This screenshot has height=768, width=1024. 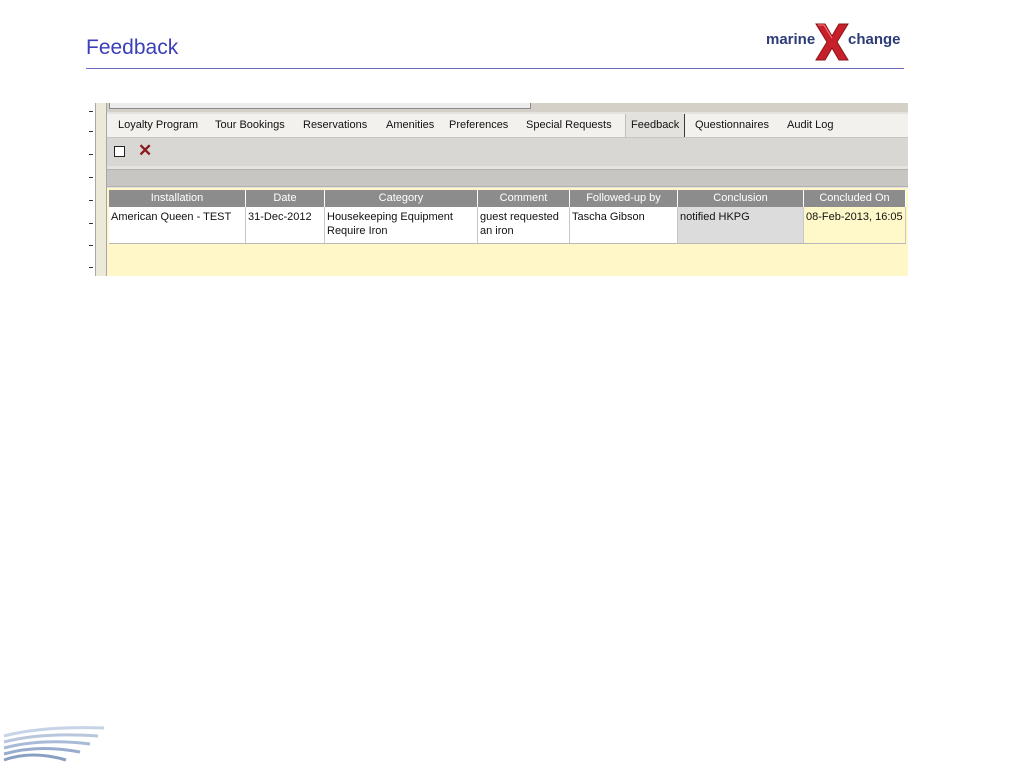 What do you see at coordinates (285, 225) in the screenshot?
I see `cell-date: 31-Dec-2012` at bounding box center [285, 225].